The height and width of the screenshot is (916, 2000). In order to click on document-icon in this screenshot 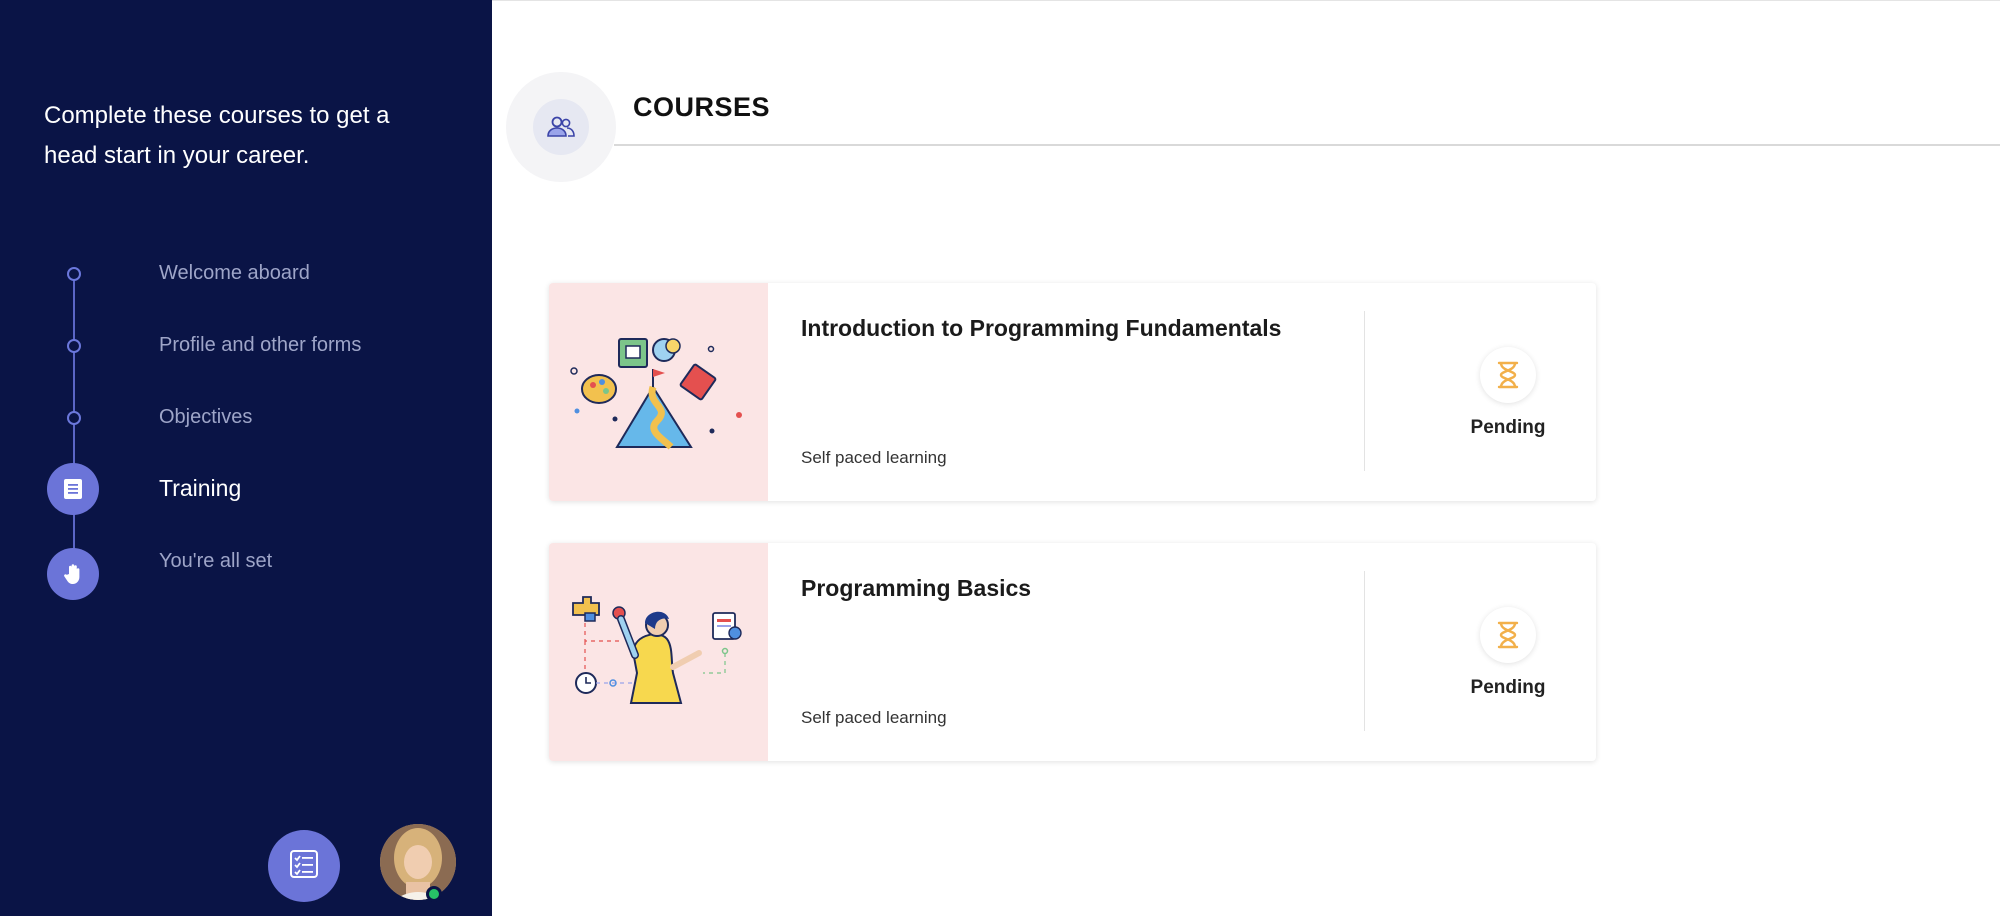, I will do `click(73, 489)`.